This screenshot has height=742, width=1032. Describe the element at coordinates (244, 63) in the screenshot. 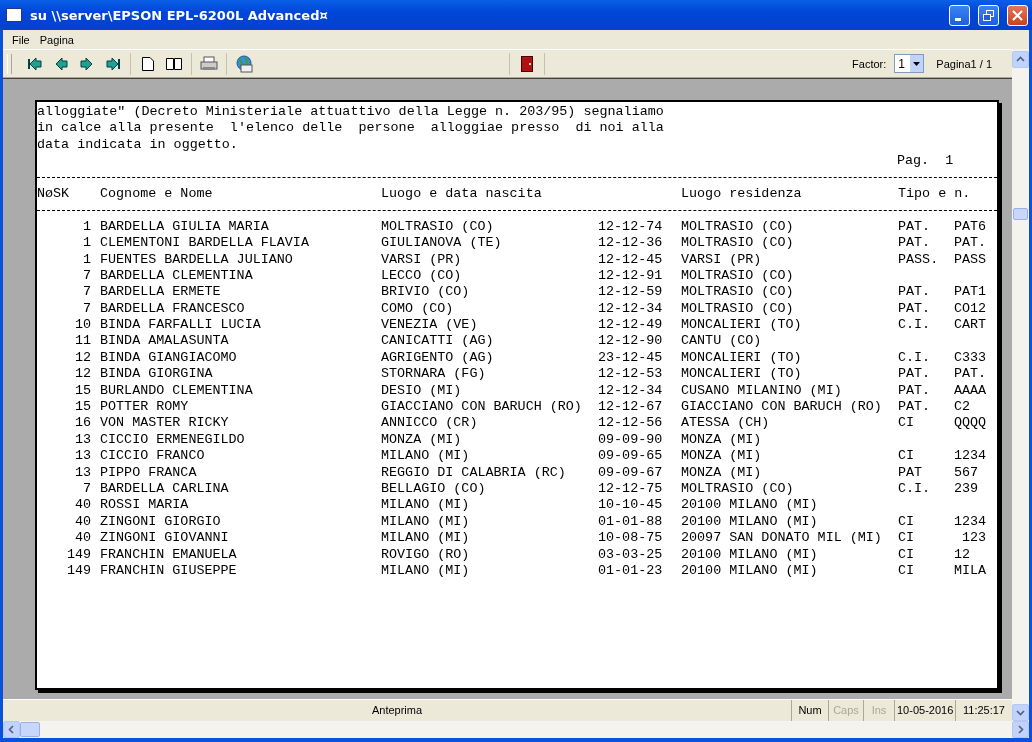

I see `globe-mail-icon` at that location.